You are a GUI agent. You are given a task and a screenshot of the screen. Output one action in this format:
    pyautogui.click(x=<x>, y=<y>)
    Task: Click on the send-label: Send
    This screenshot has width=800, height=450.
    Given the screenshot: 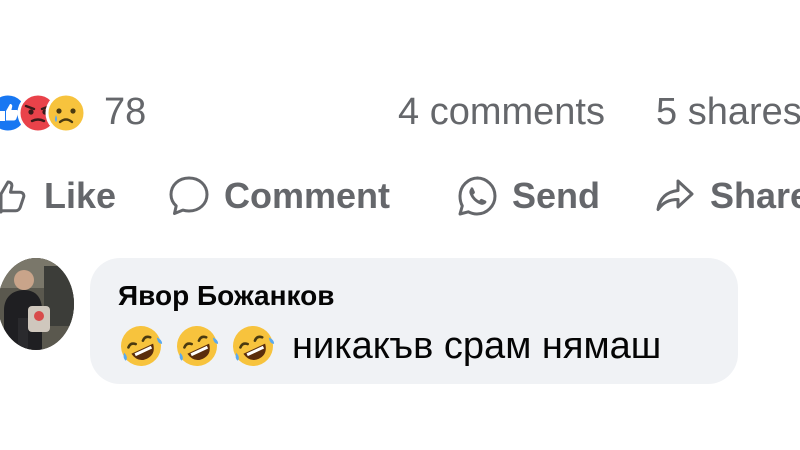 What is the action you would take?
    pyautogui.click(x=556, y=195)
    